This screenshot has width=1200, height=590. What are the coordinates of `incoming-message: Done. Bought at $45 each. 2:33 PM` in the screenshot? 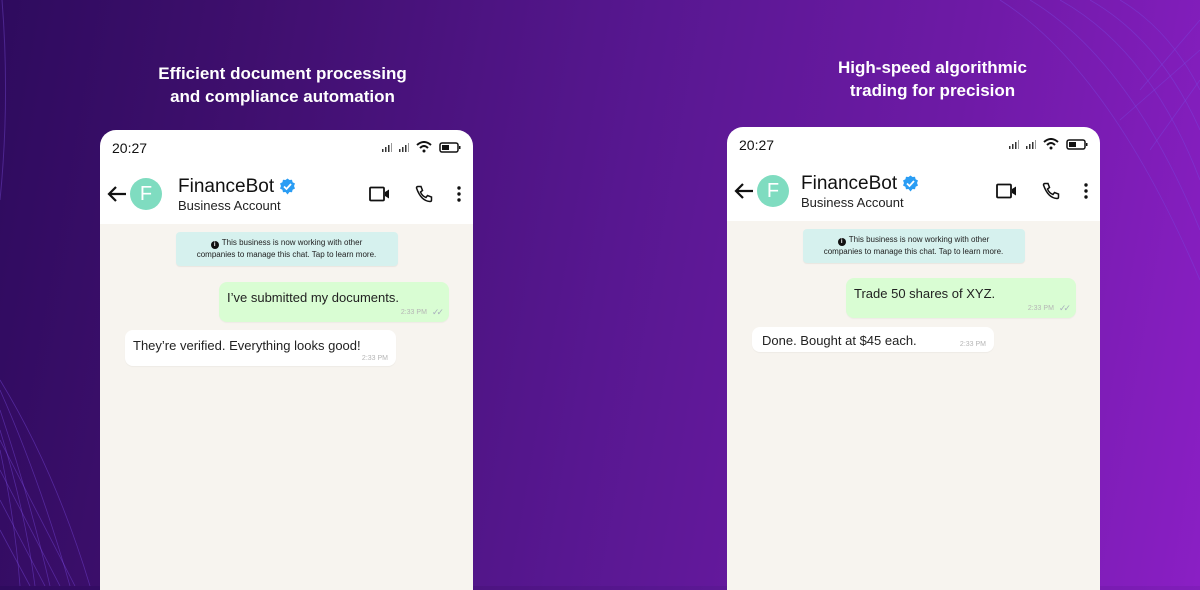 It's located at (873, 339).